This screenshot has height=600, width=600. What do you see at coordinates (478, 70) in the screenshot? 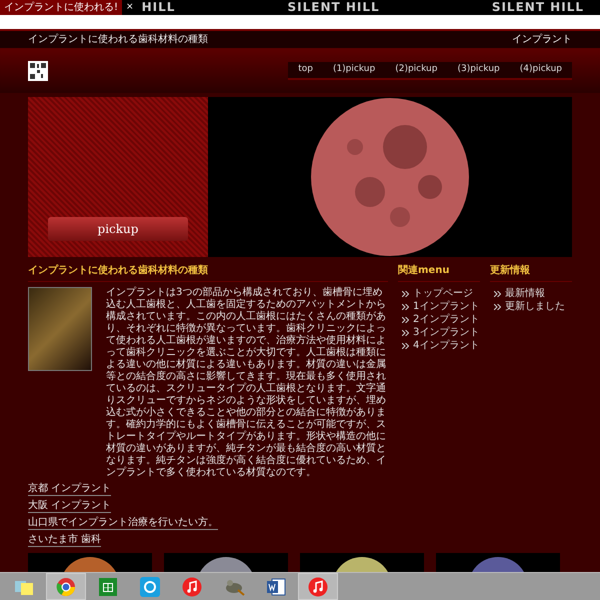
I see `nav-link: (3)pickup` at bounding box center [478, 70].